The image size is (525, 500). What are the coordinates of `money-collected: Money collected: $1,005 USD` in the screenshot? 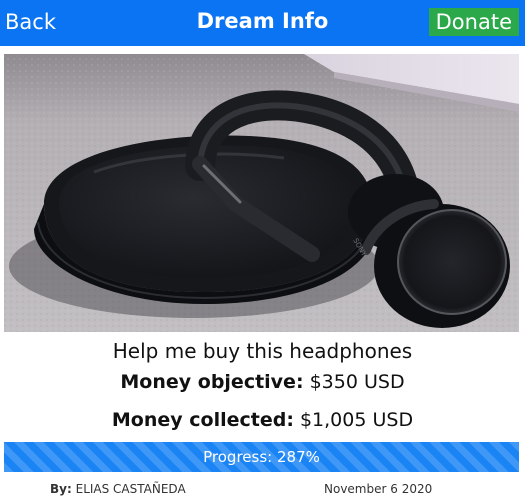 It's located at (262, 420).